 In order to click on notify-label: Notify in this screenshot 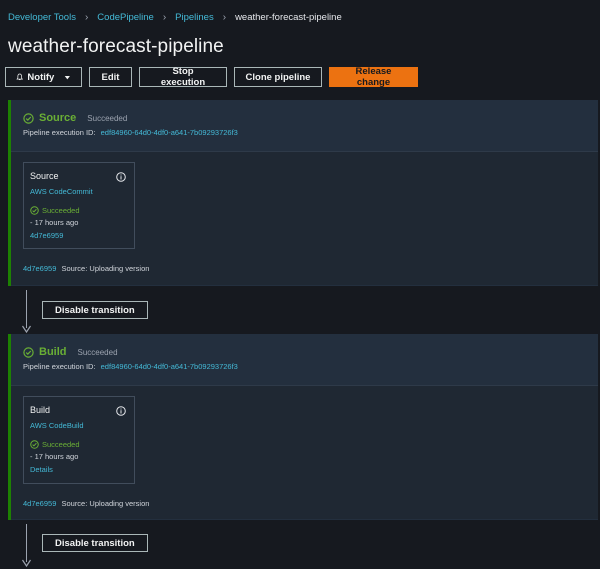, I will do `click(41, 77)`.